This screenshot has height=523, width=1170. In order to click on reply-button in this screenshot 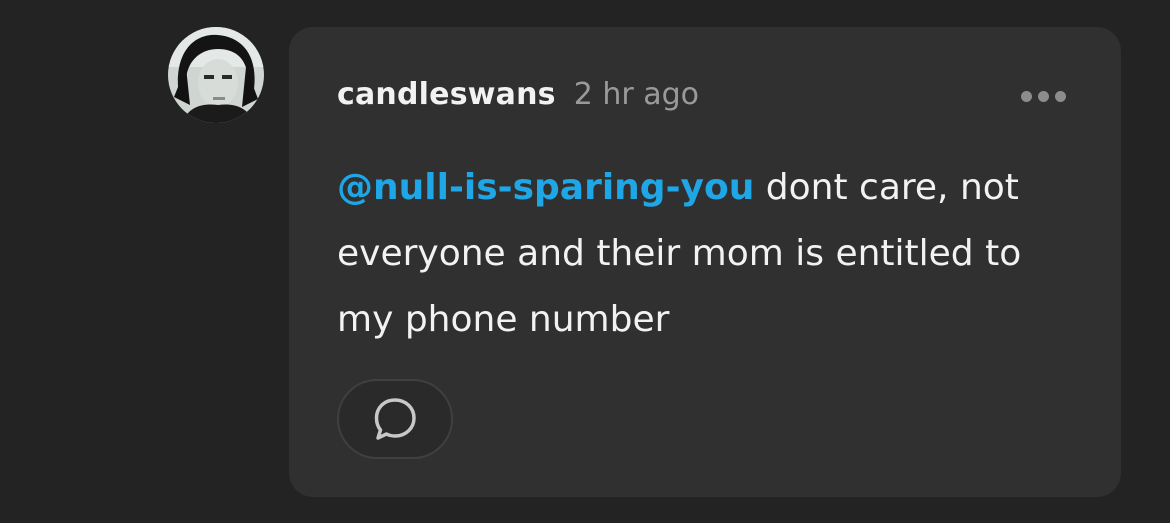, I will do `click(395, 419)`.